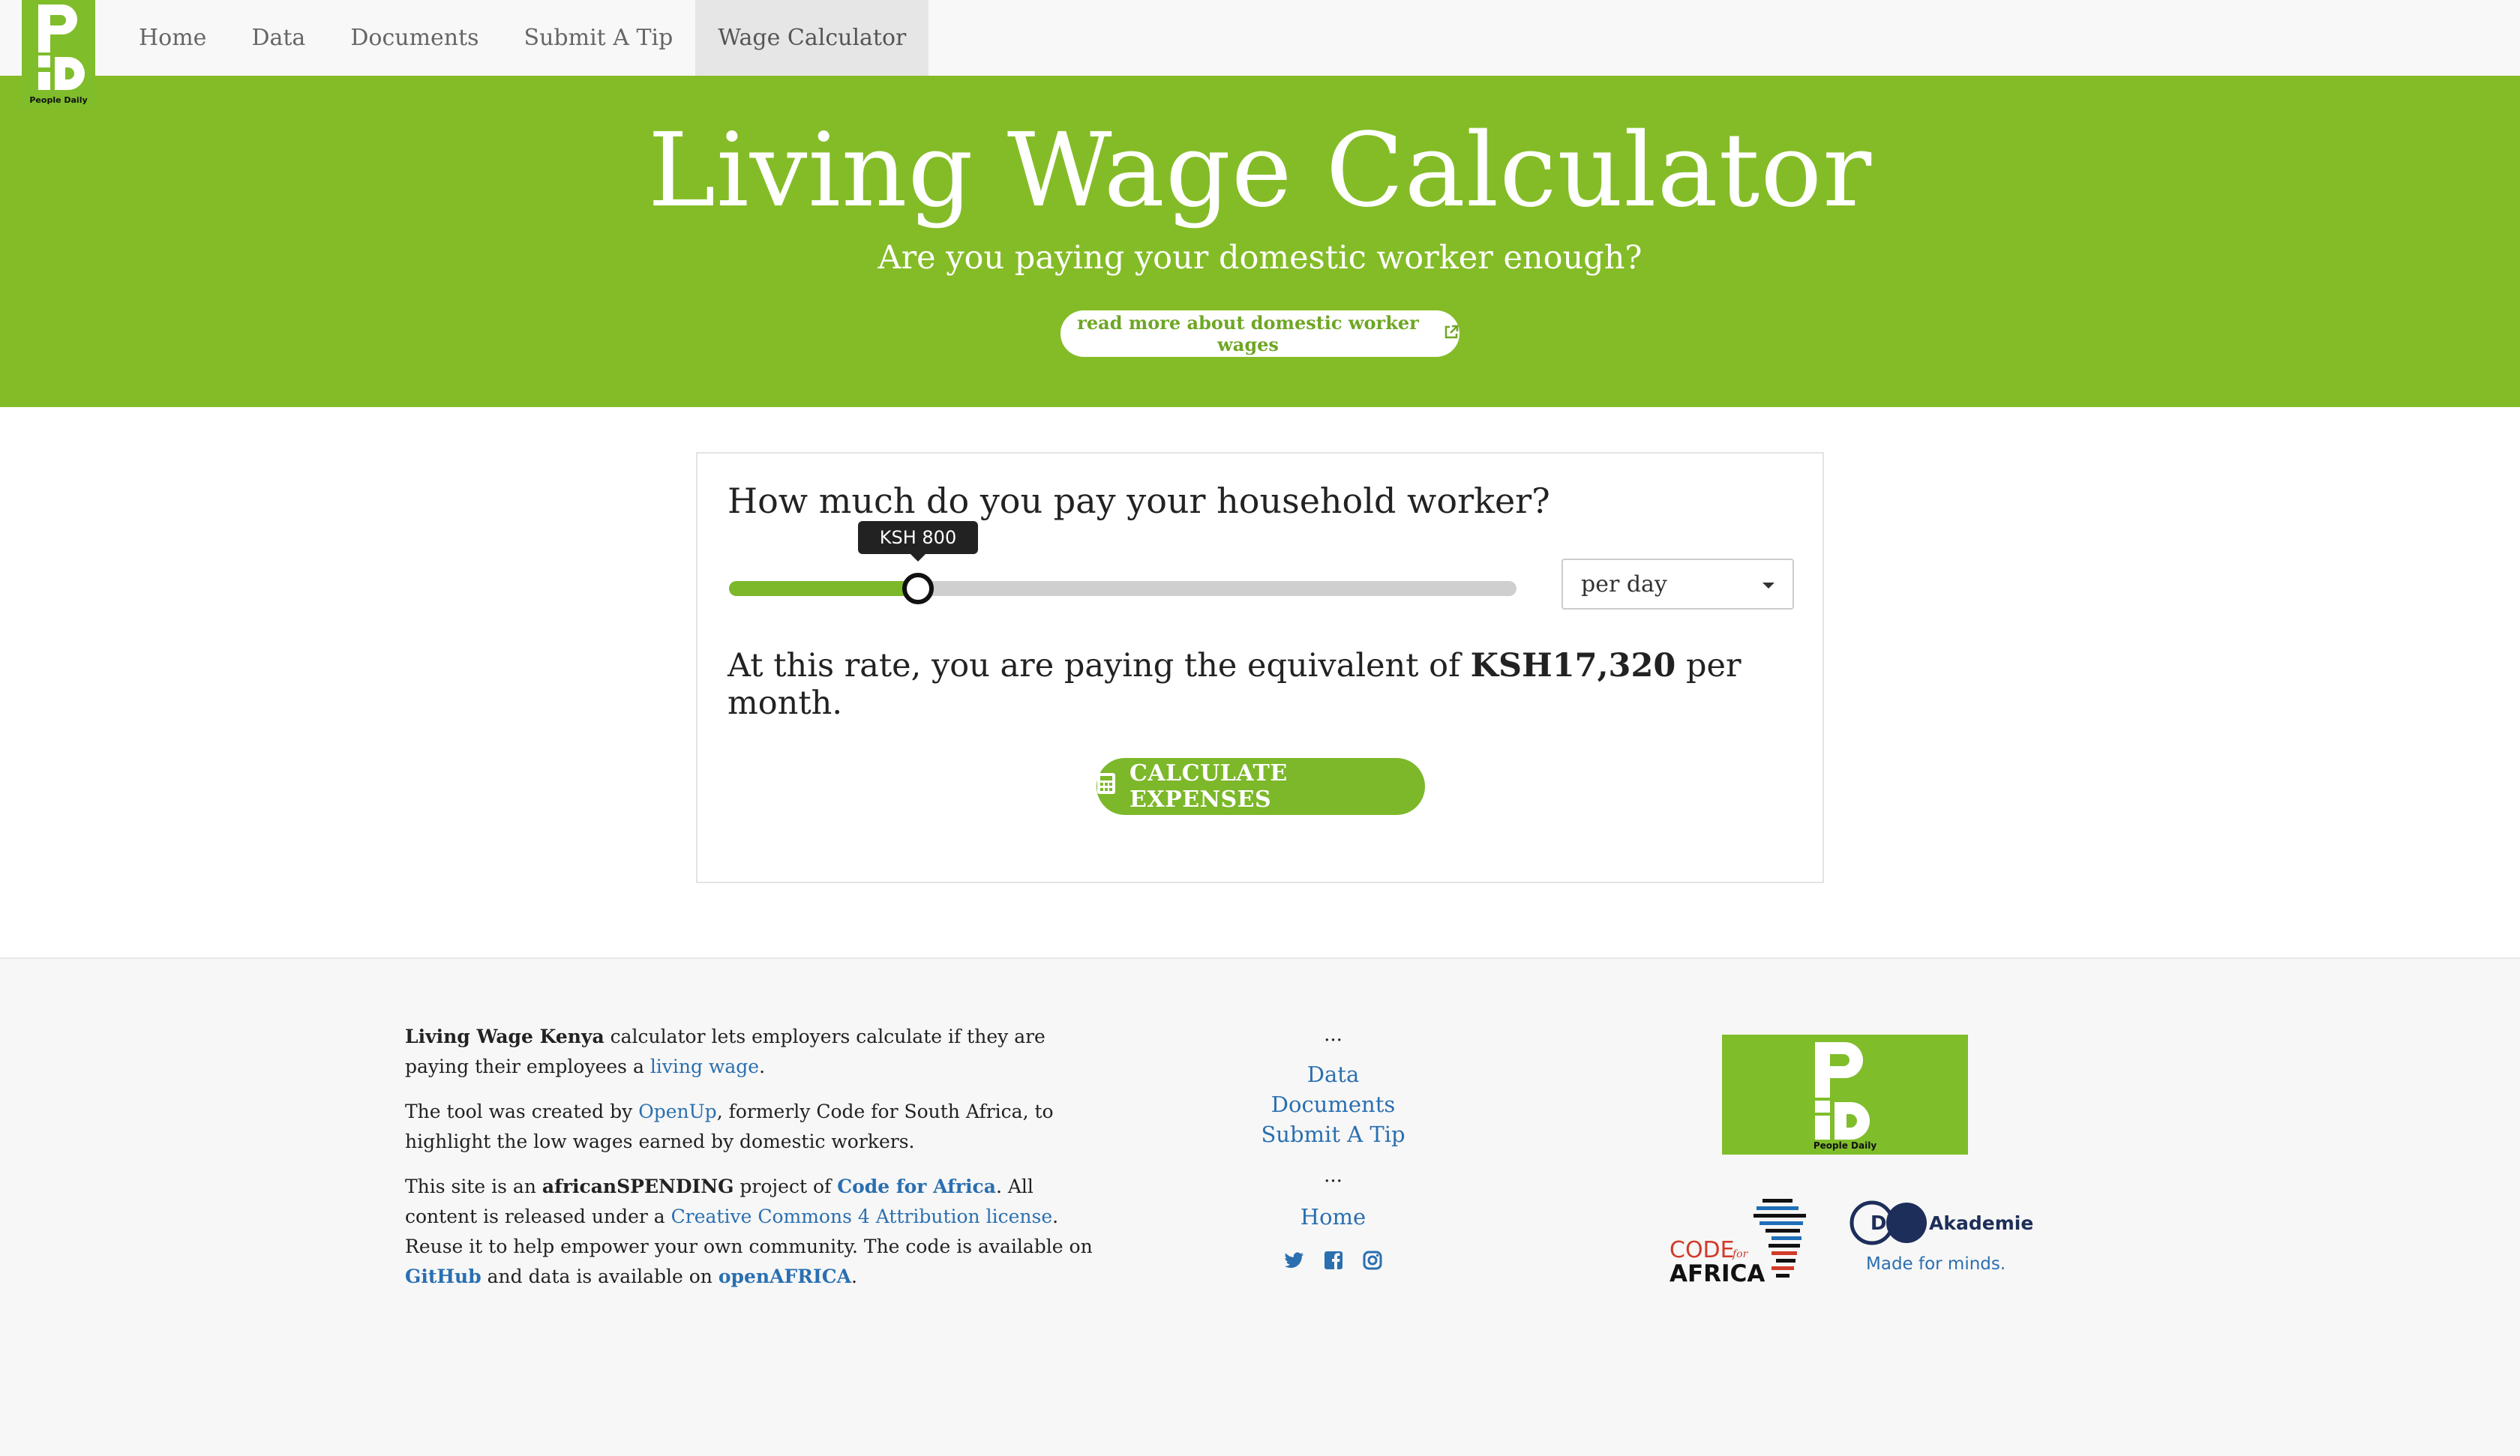 This screenshot has height=1456, width=2520. What do you see at coordinates (278, 38) in the screenshot?
I see `nav-data: Data` at bounding box center [278, 38].